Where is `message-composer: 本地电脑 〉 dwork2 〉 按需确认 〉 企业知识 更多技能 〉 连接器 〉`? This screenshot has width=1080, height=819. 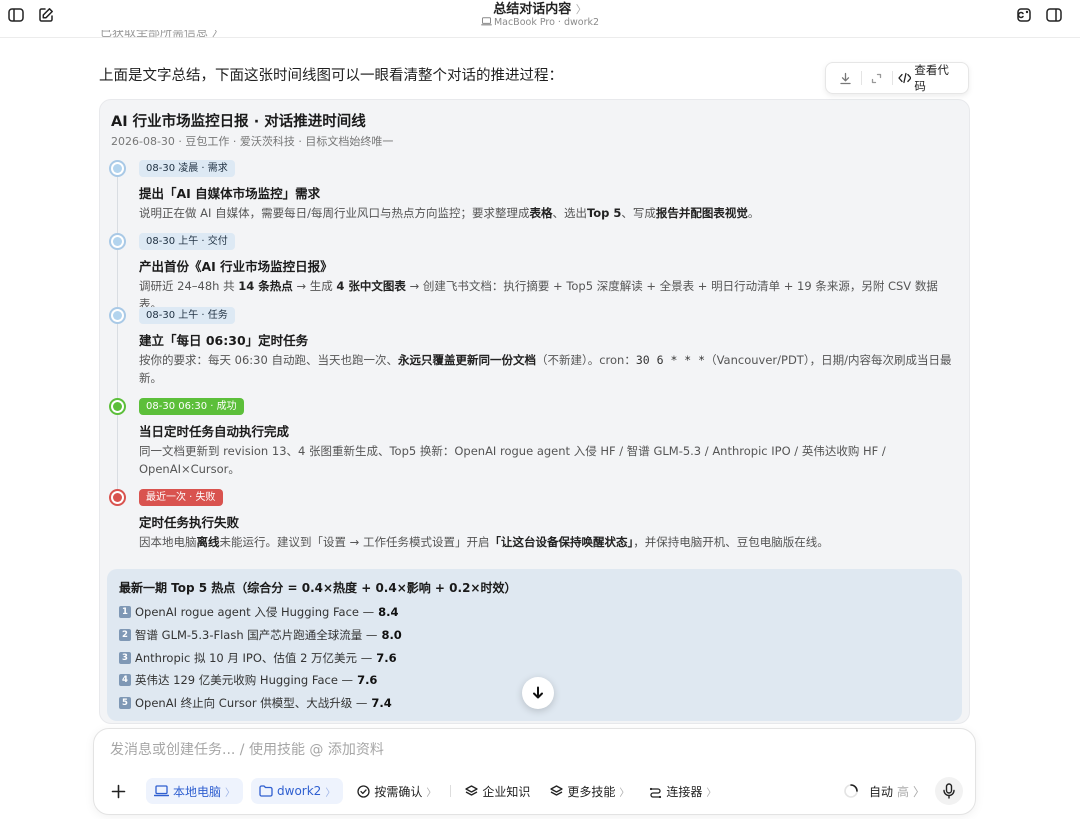
message-composer: 本地电脑 〉 dwork2 〉 按需确认 〉 企业知识 更多技能 〉 连接器 〉 is located at coordinates (534, 771).